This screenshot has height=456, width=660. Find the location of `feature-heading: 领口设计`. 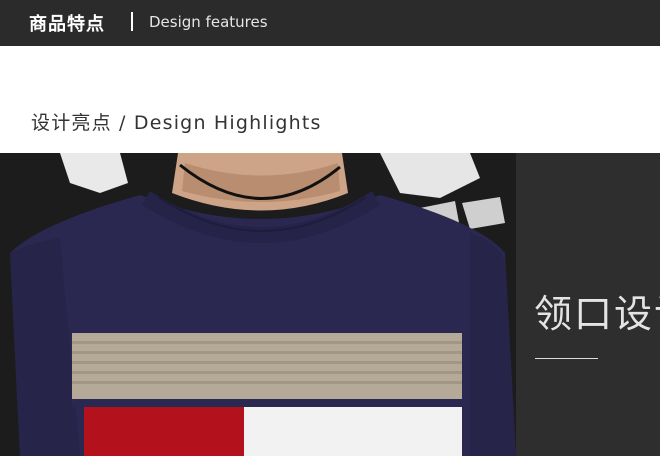

feature-heading: 领口设计 is located at coordinates (597, 314).